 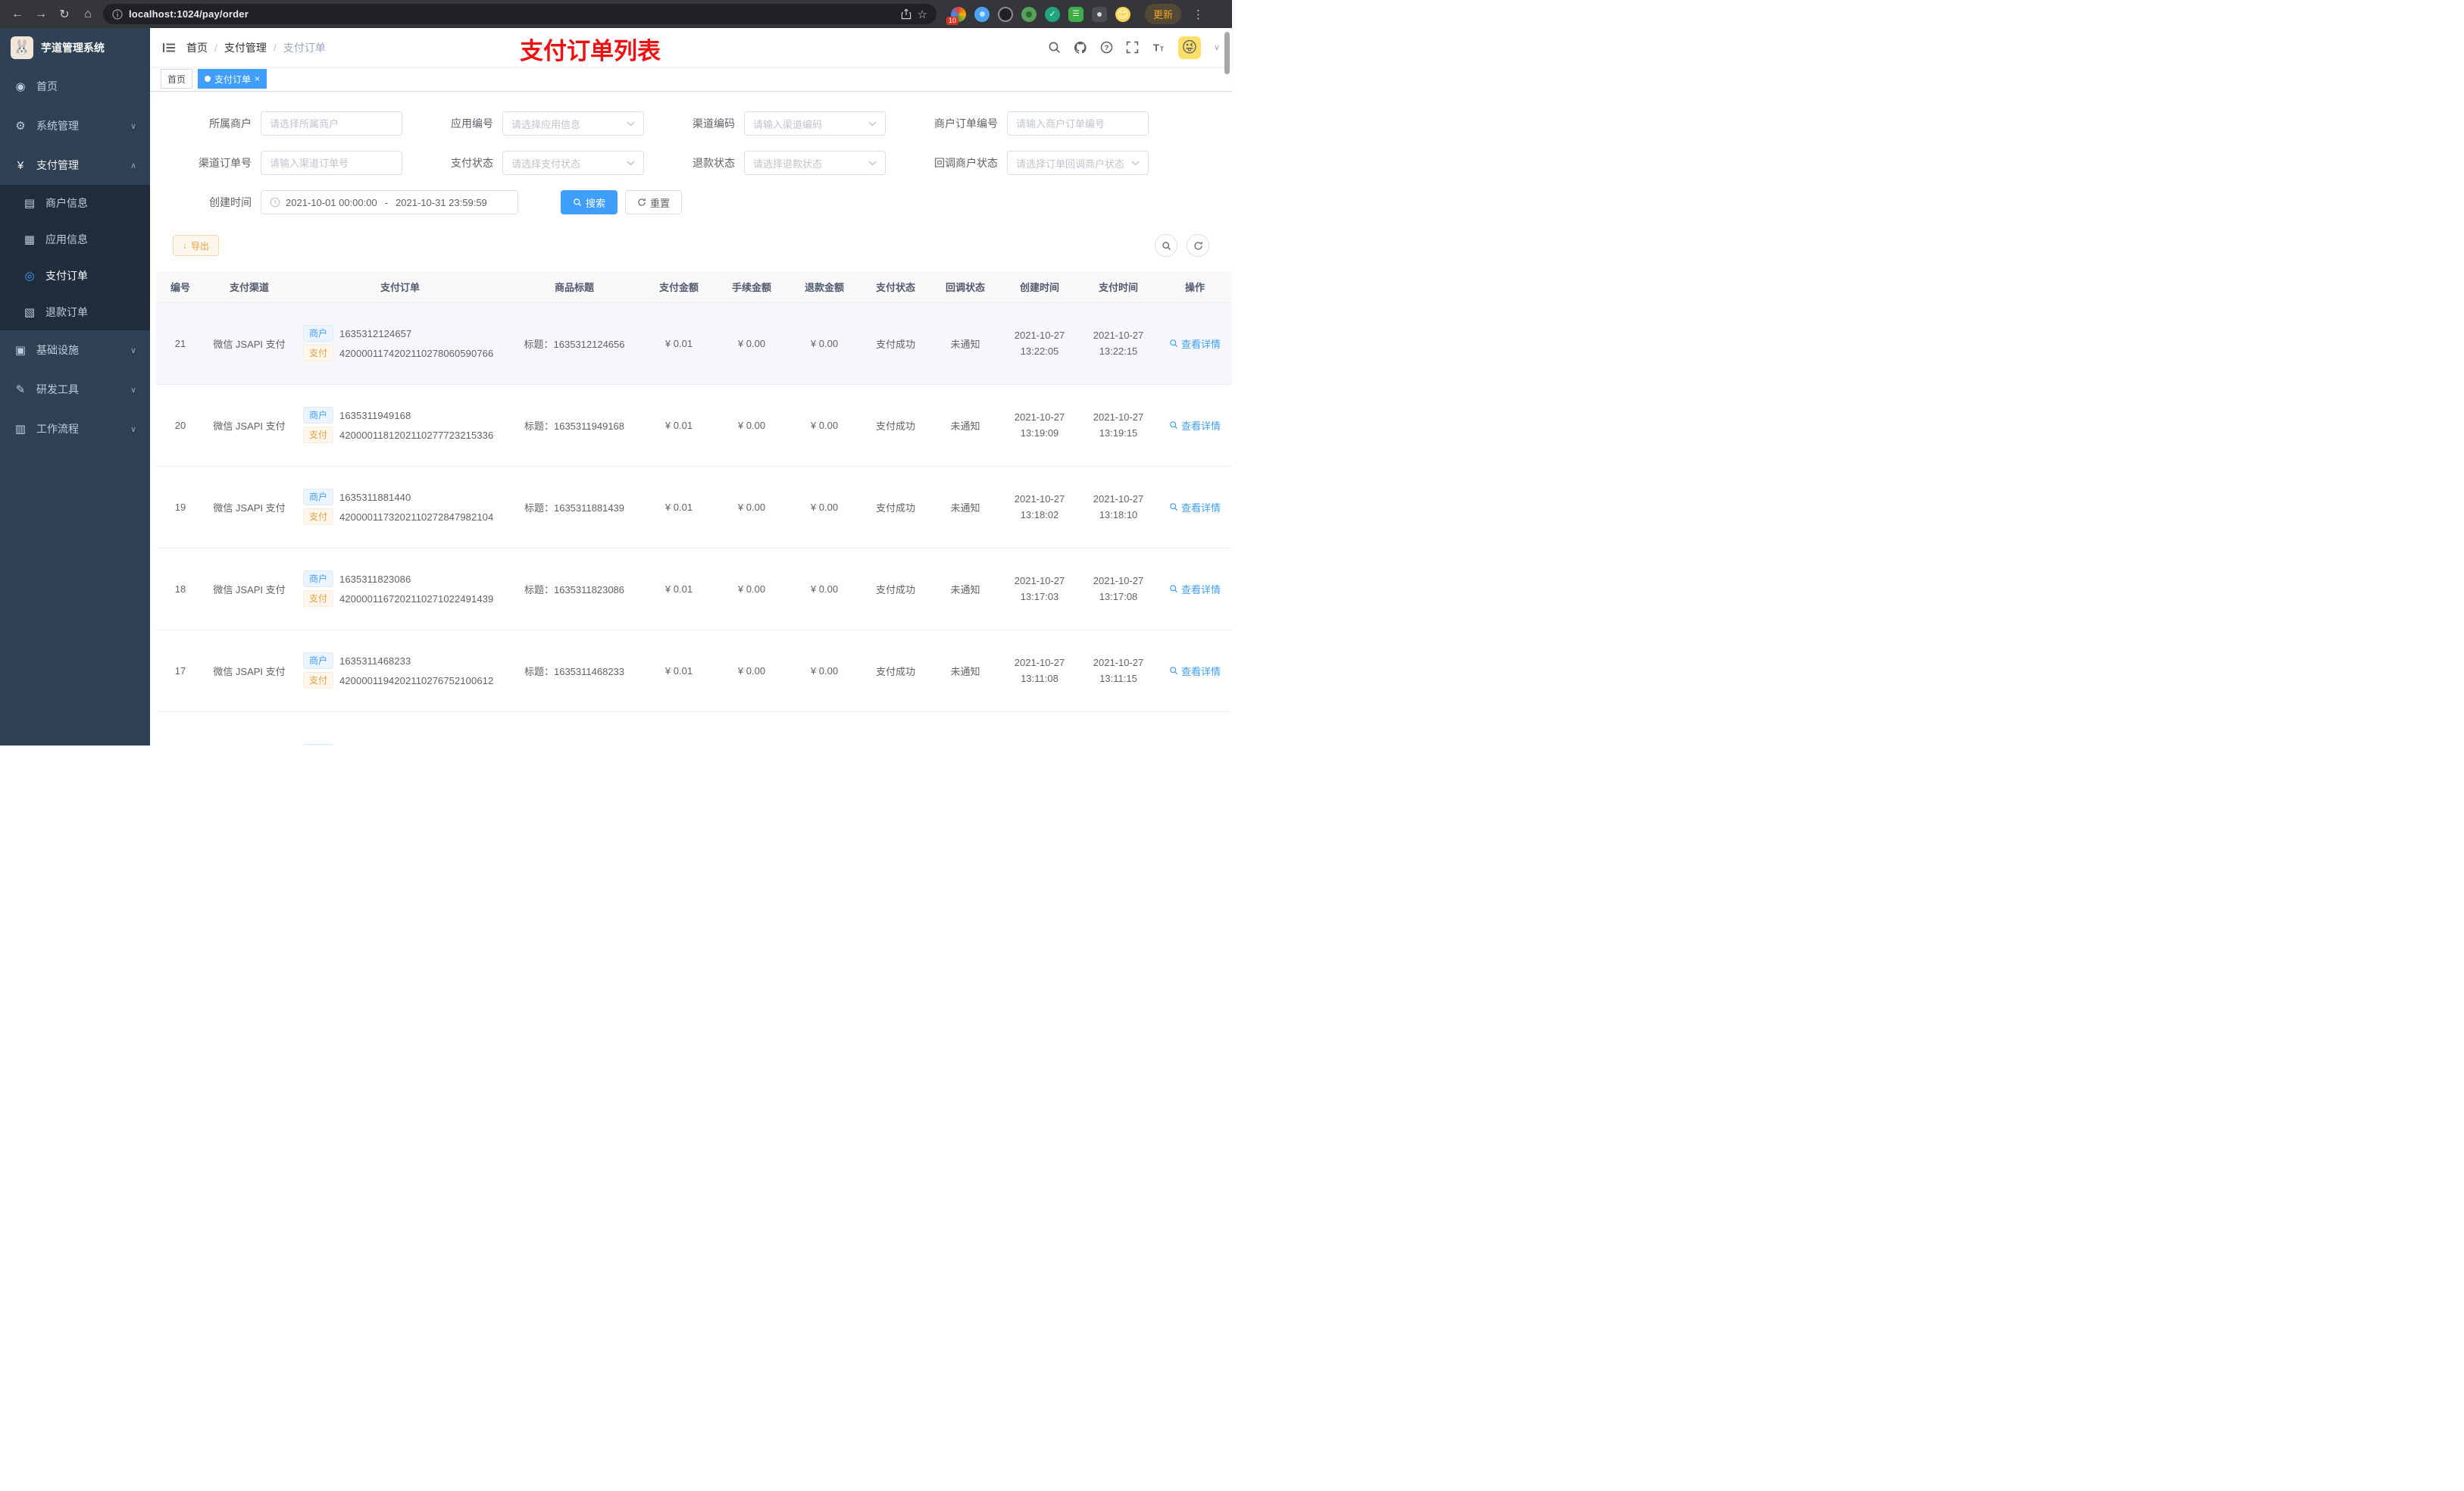 I want to click on extension-icon-check: ✓, so click(x=1052, y=14).